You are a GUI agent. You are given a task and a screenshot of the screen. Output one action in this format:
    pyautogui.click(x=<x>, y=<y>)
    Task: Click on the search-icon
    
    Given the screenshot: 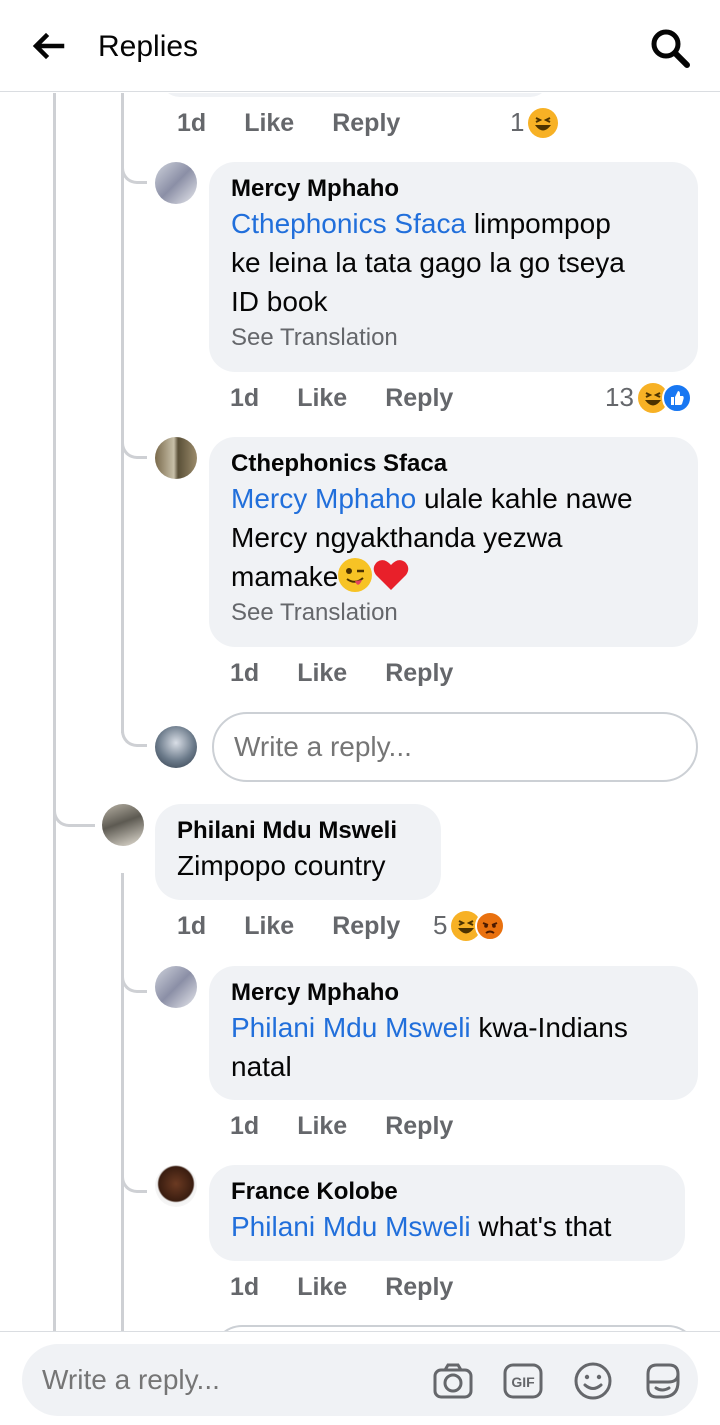 What is the action you would take?
    pyautogui.click(x=670, y=48)
    